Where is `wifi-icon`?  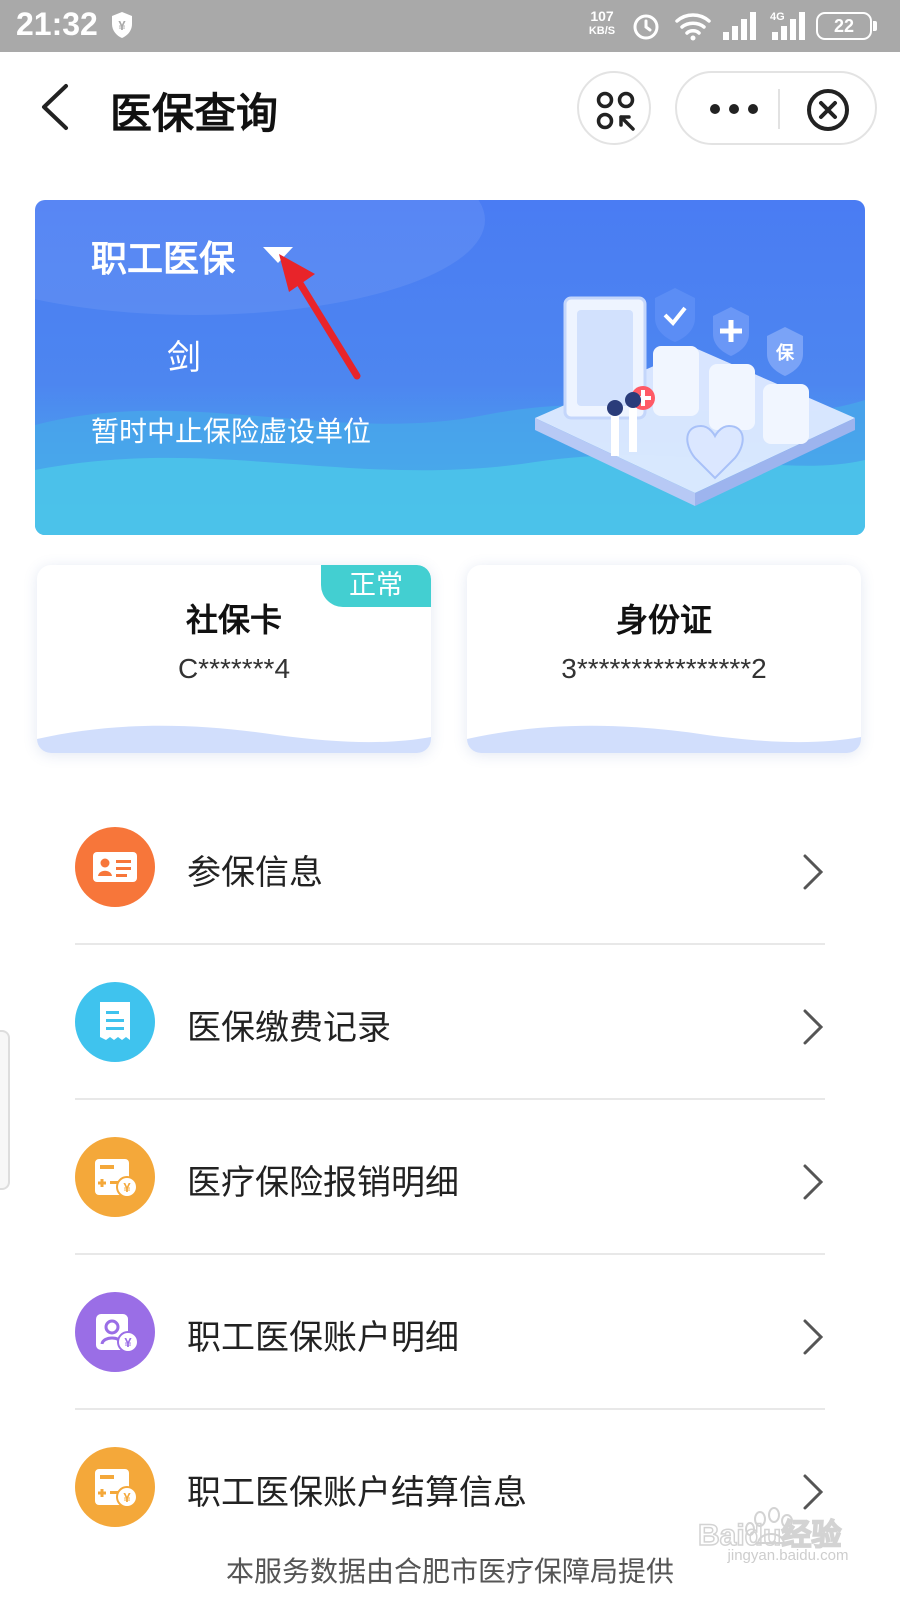 wifi-icon is located at coordinates (693, 27).